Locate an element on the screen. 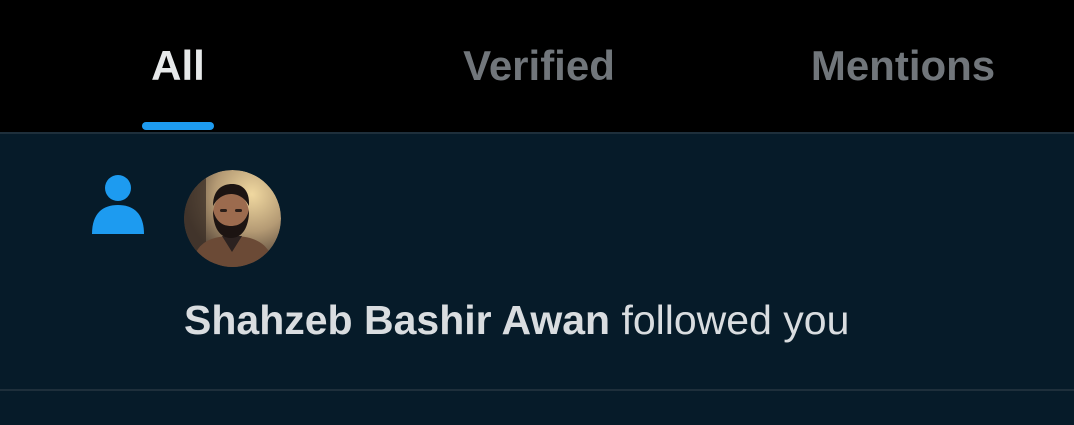 Image resolution: width=1074 pixels, height=425 pixels. follower-name: Shahzeb Bashir Awan is located at coordinates (397, 320).